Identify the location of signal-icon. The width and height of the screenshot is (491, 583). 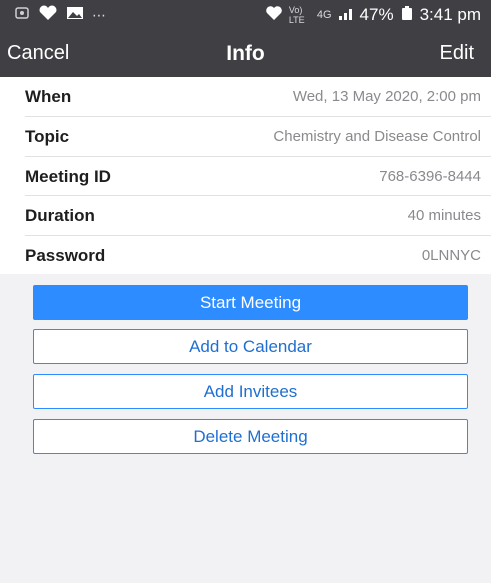
(346, 15).